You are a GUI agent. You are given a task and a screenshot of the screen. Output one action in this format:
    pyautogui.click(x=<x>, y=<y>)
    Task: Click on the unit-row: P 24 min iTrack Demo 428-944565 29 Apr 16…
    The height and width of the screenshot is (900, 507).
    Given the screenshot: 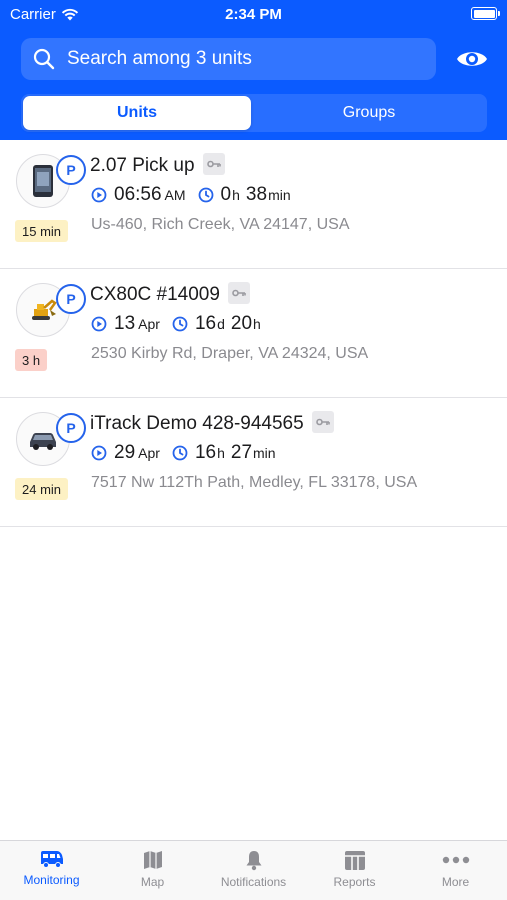 What is the action you would take?
    pyautogui.click(x=253, y=462)
    